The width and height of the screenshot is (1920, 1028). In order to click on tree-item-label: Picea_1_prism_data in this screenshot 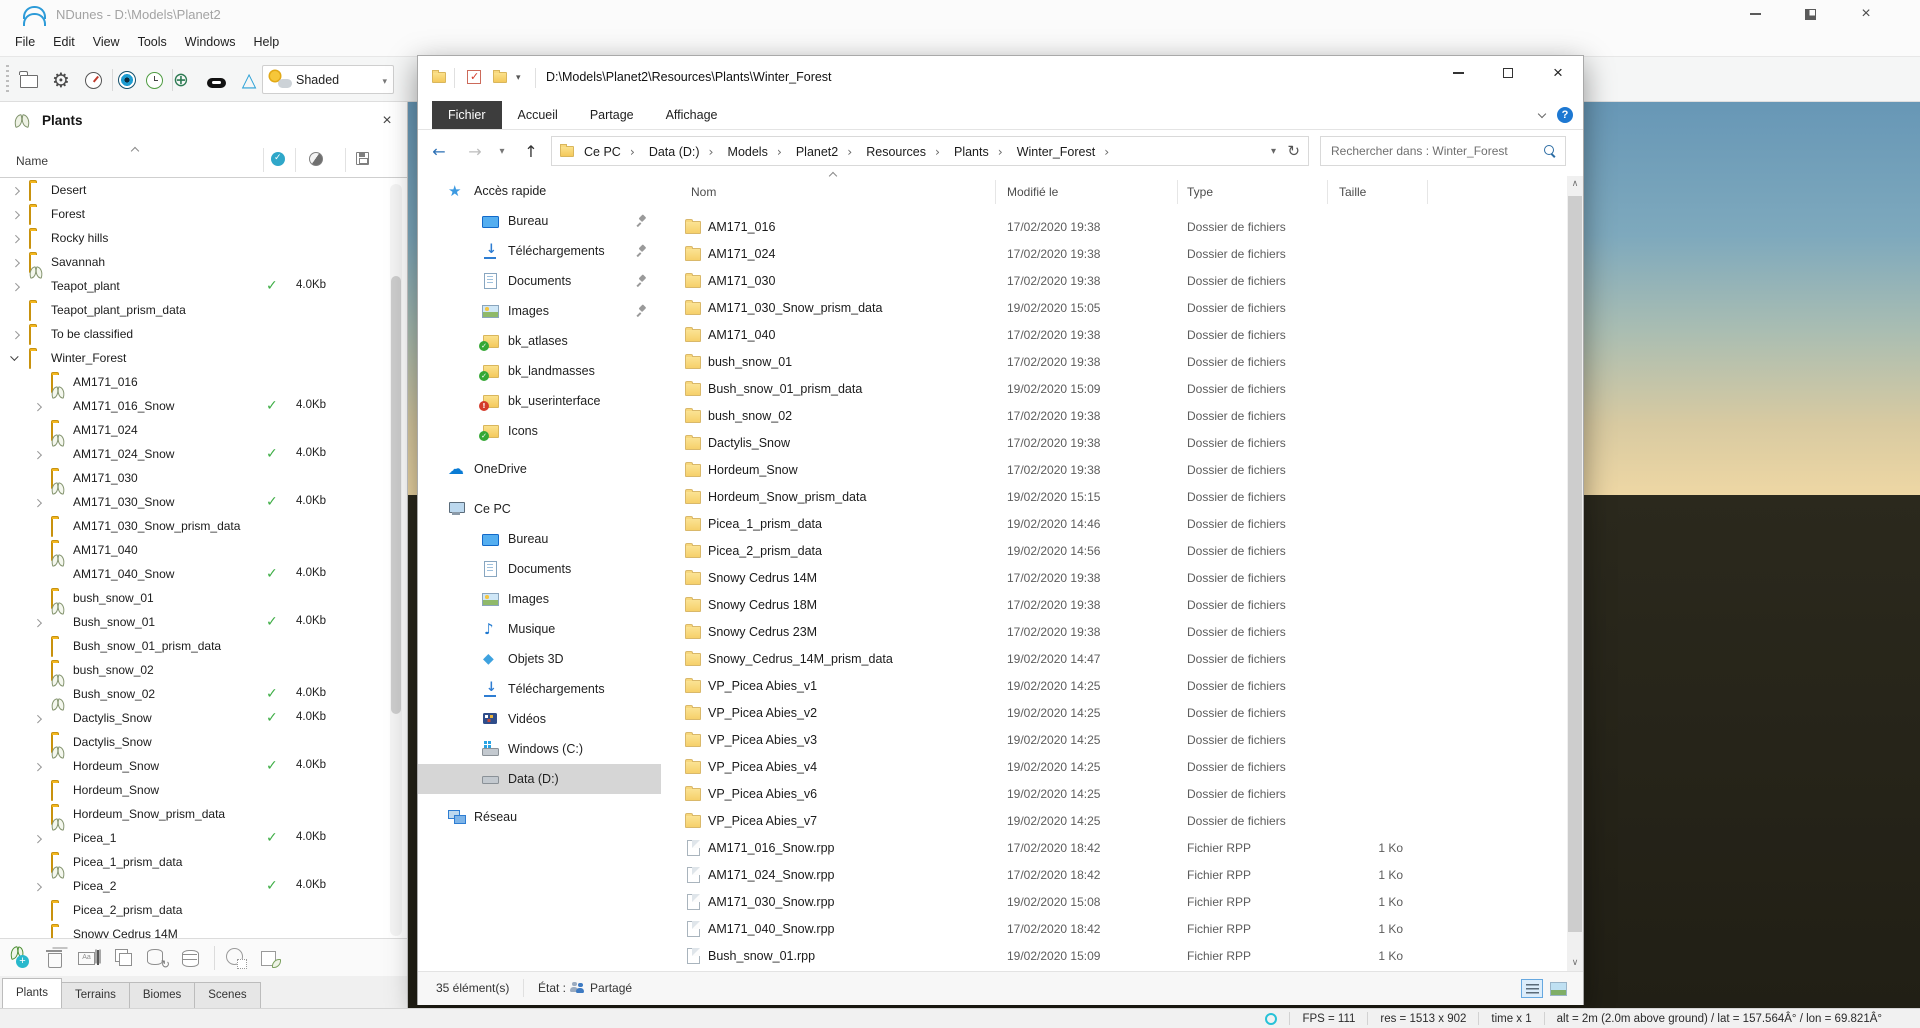, I will do `click(127, 862)`.